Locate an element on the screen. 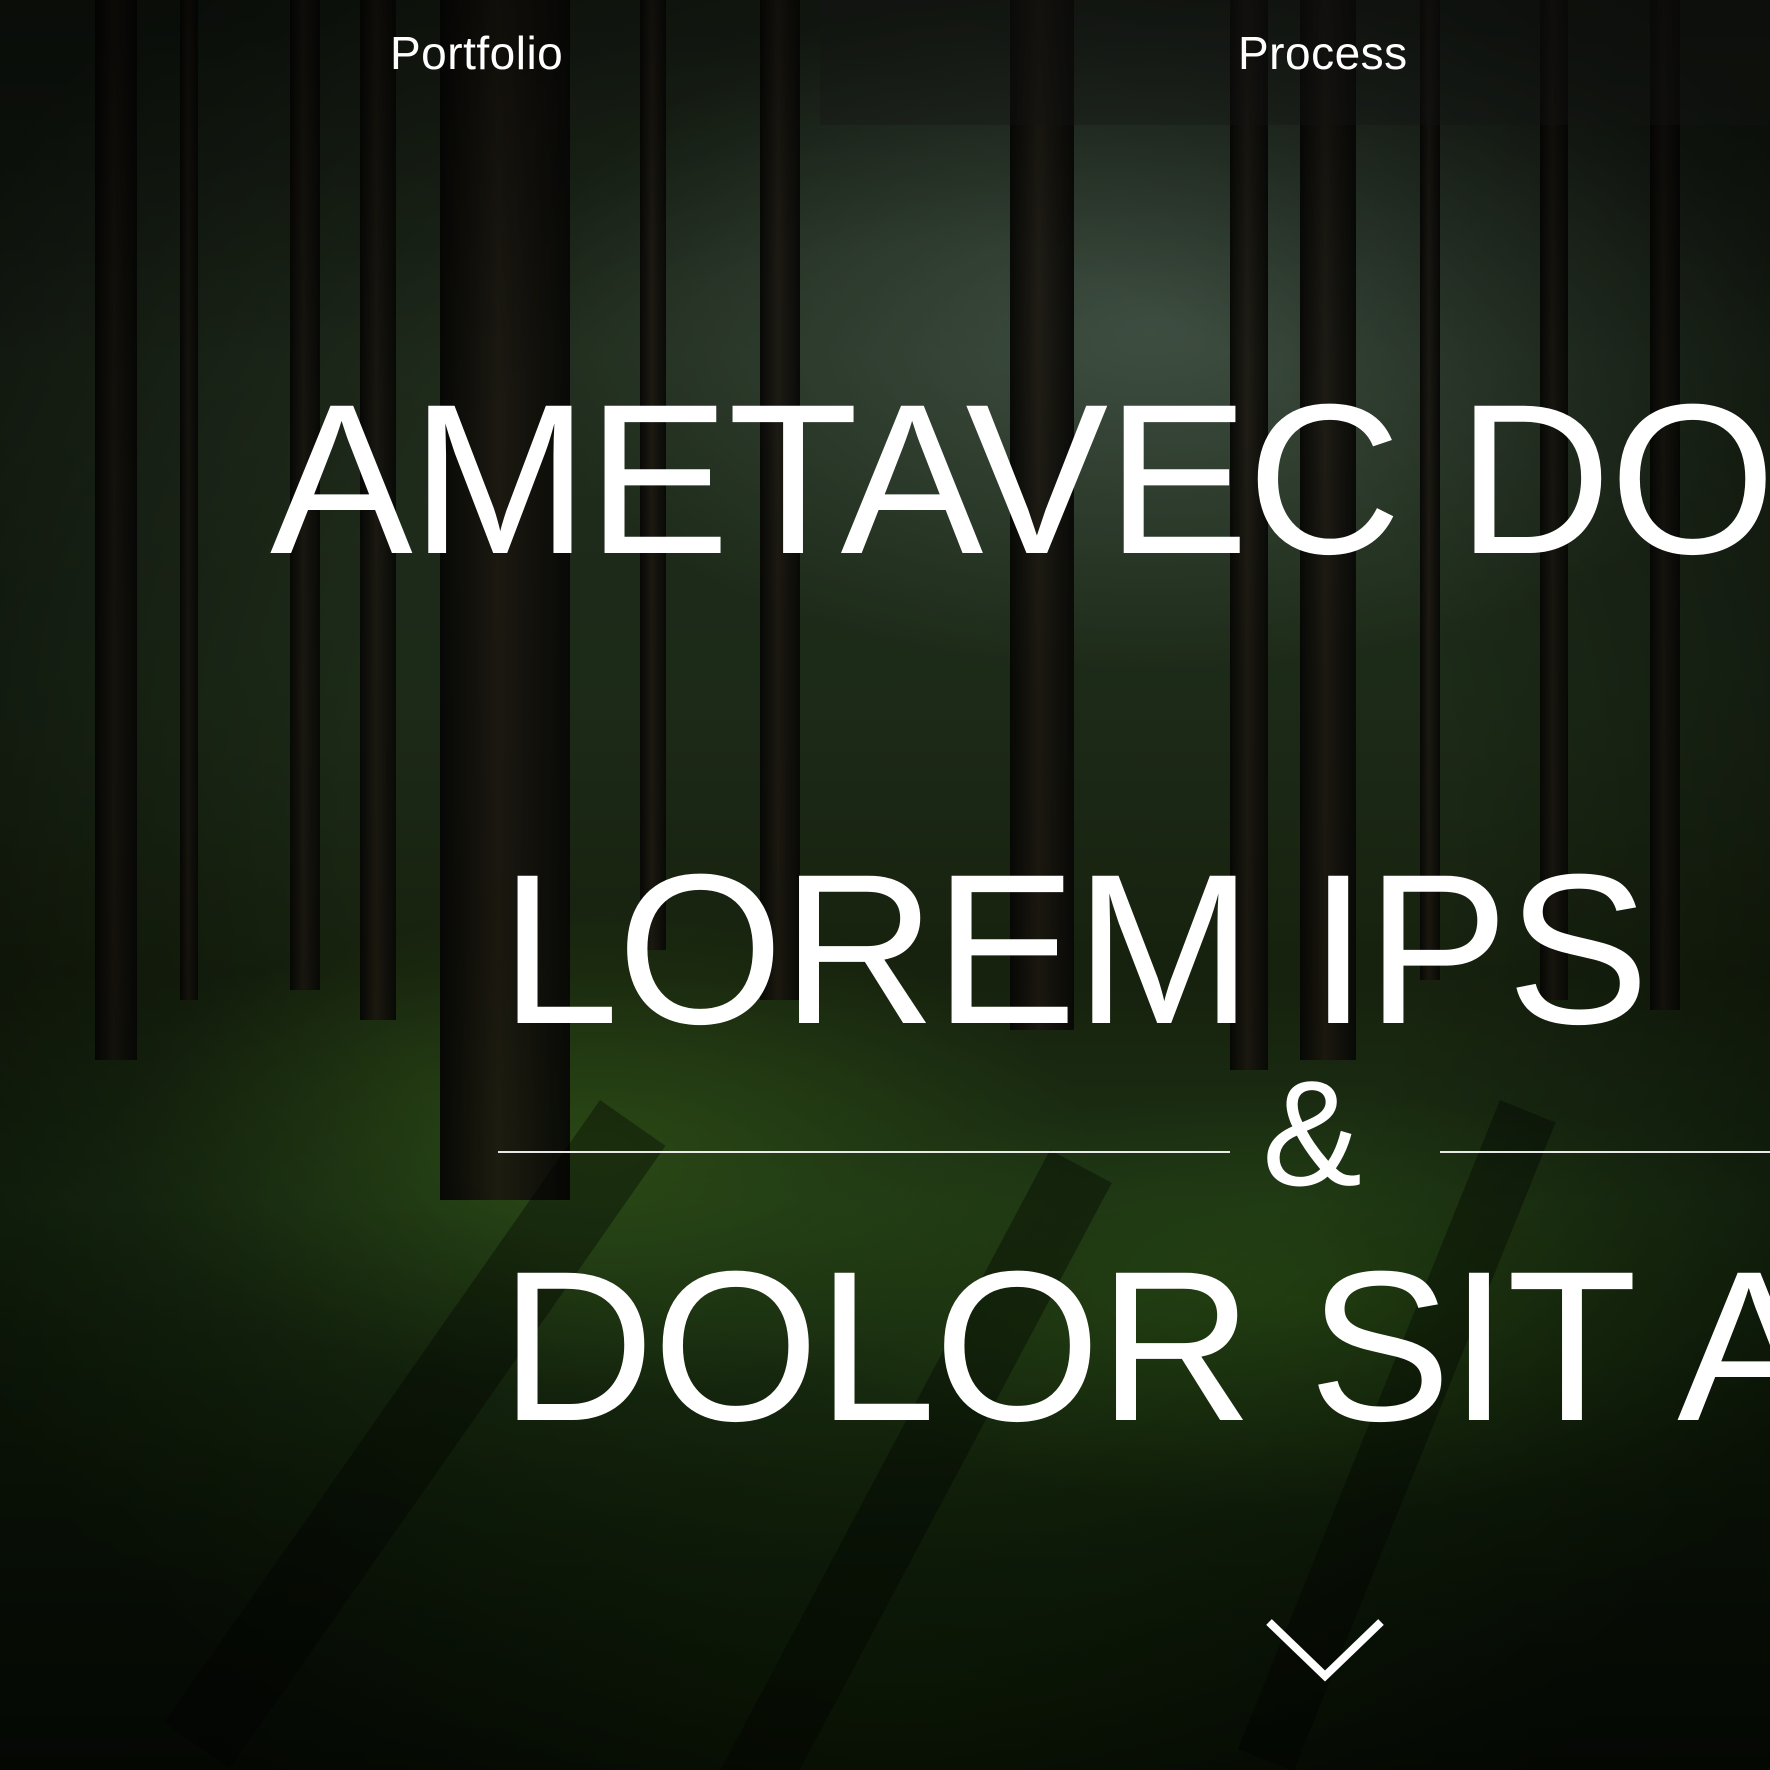  scroll-down-button is located at coordinates (1325, 1651).